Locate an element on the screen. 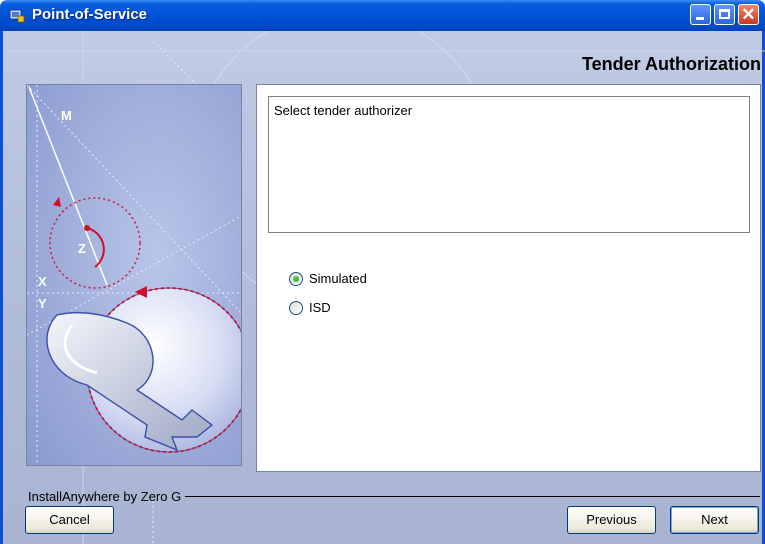  radio-dot-icon is located at coordinates (296, 278).